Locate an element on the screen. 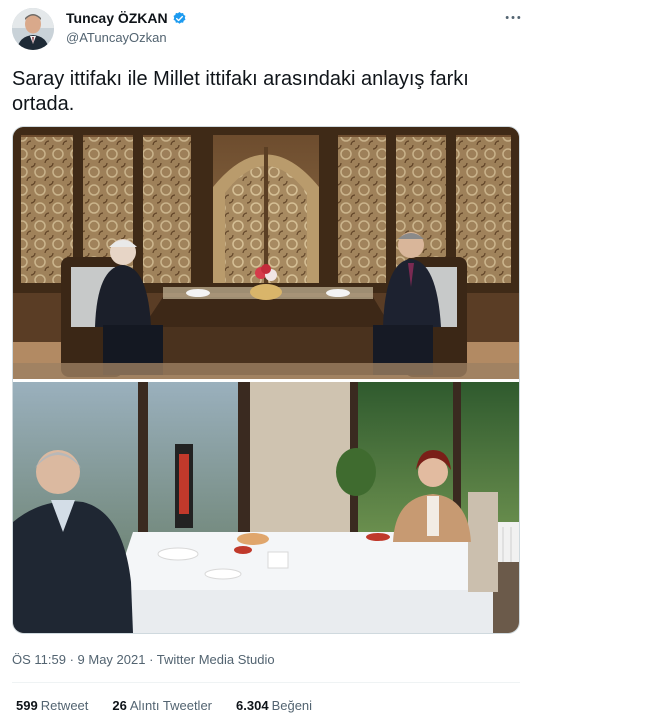  tweet-time: ÖS 11:59 is located at coordinates (39, 659).